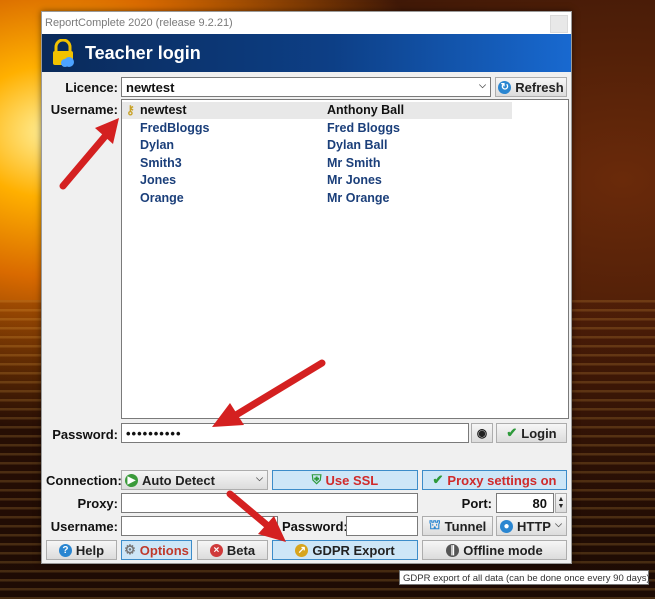  What do you see at coordinates (90, 550) in the screenshot?
I see `help-label: Help` at bounding box center [90, 550].